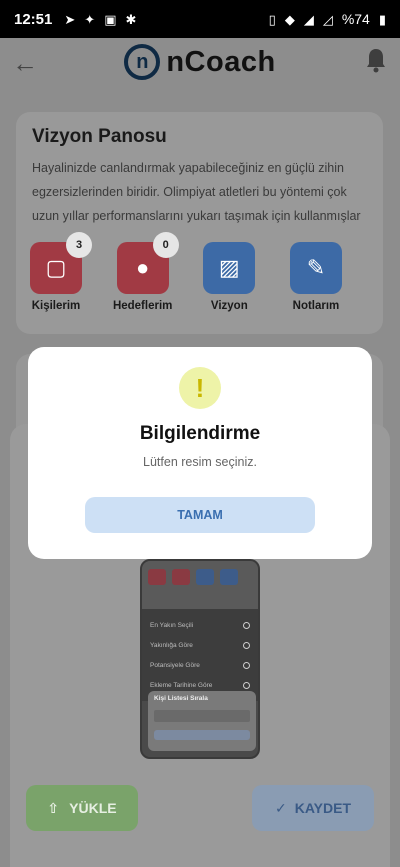 This screenshot has width=400, height=867. I want to click on upload-label: YÜKLE, so click(93, 808).